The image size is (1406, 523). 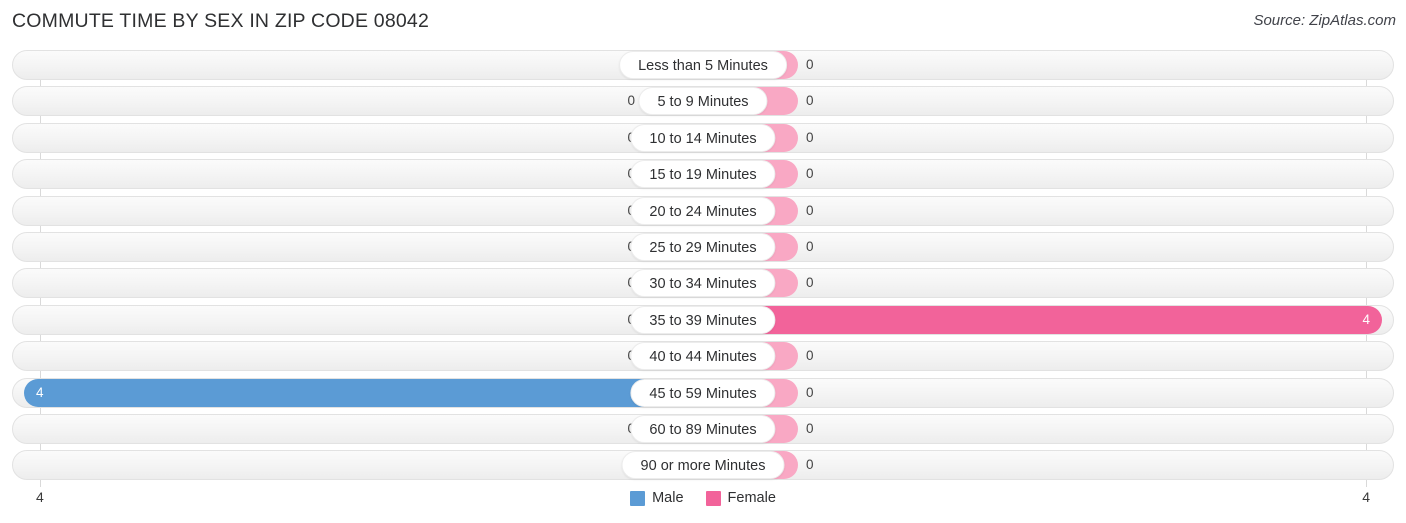 What do you see at coordinates (638, 498) in the screenshot?
I see `legend-swatch-male-icon` at bounding box center [638, 498].